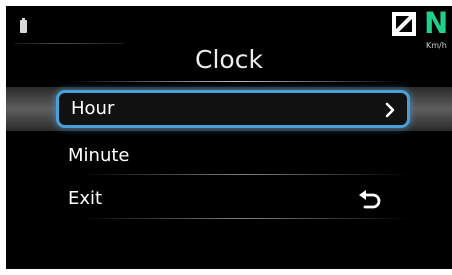 Image resolution: width=452 pixels, height=275 pixels. What do you see at coordinates (404, 24) in the screenshot?
I see `gear-box-icon` at bounding box center [404, 24].